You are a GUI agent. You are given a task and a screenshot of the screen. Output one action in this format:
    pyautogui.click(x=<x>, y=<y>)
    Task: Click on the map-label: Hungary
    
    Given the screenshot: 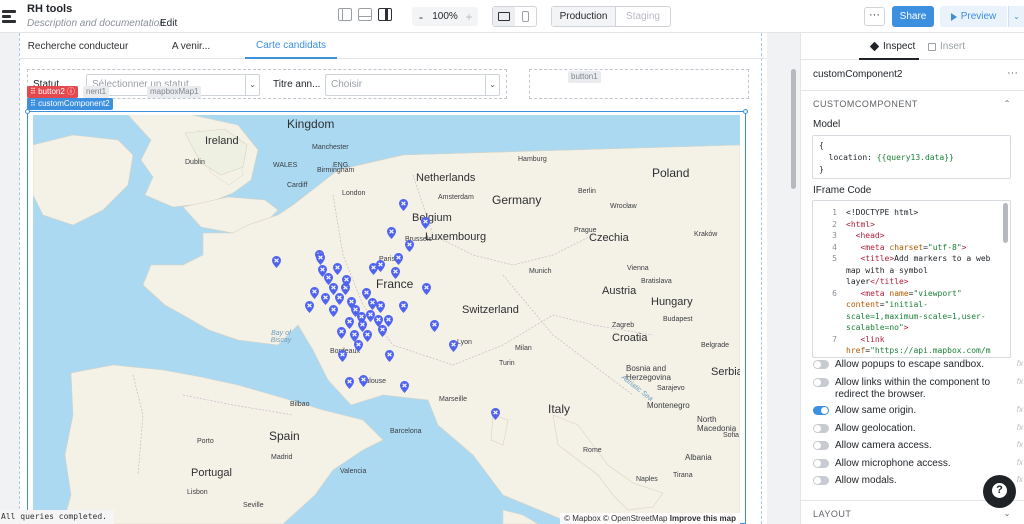 What is the action you would take?
    pyautogui.click(x=672, y=302)
    